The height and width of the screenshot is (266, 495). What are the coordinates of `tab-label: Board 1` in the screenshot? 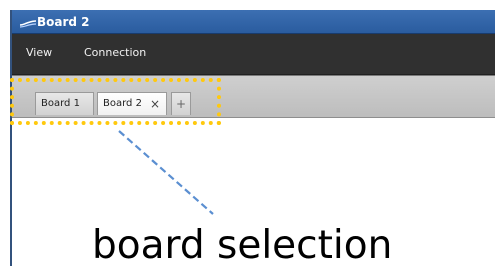 It's located at (60, 103).